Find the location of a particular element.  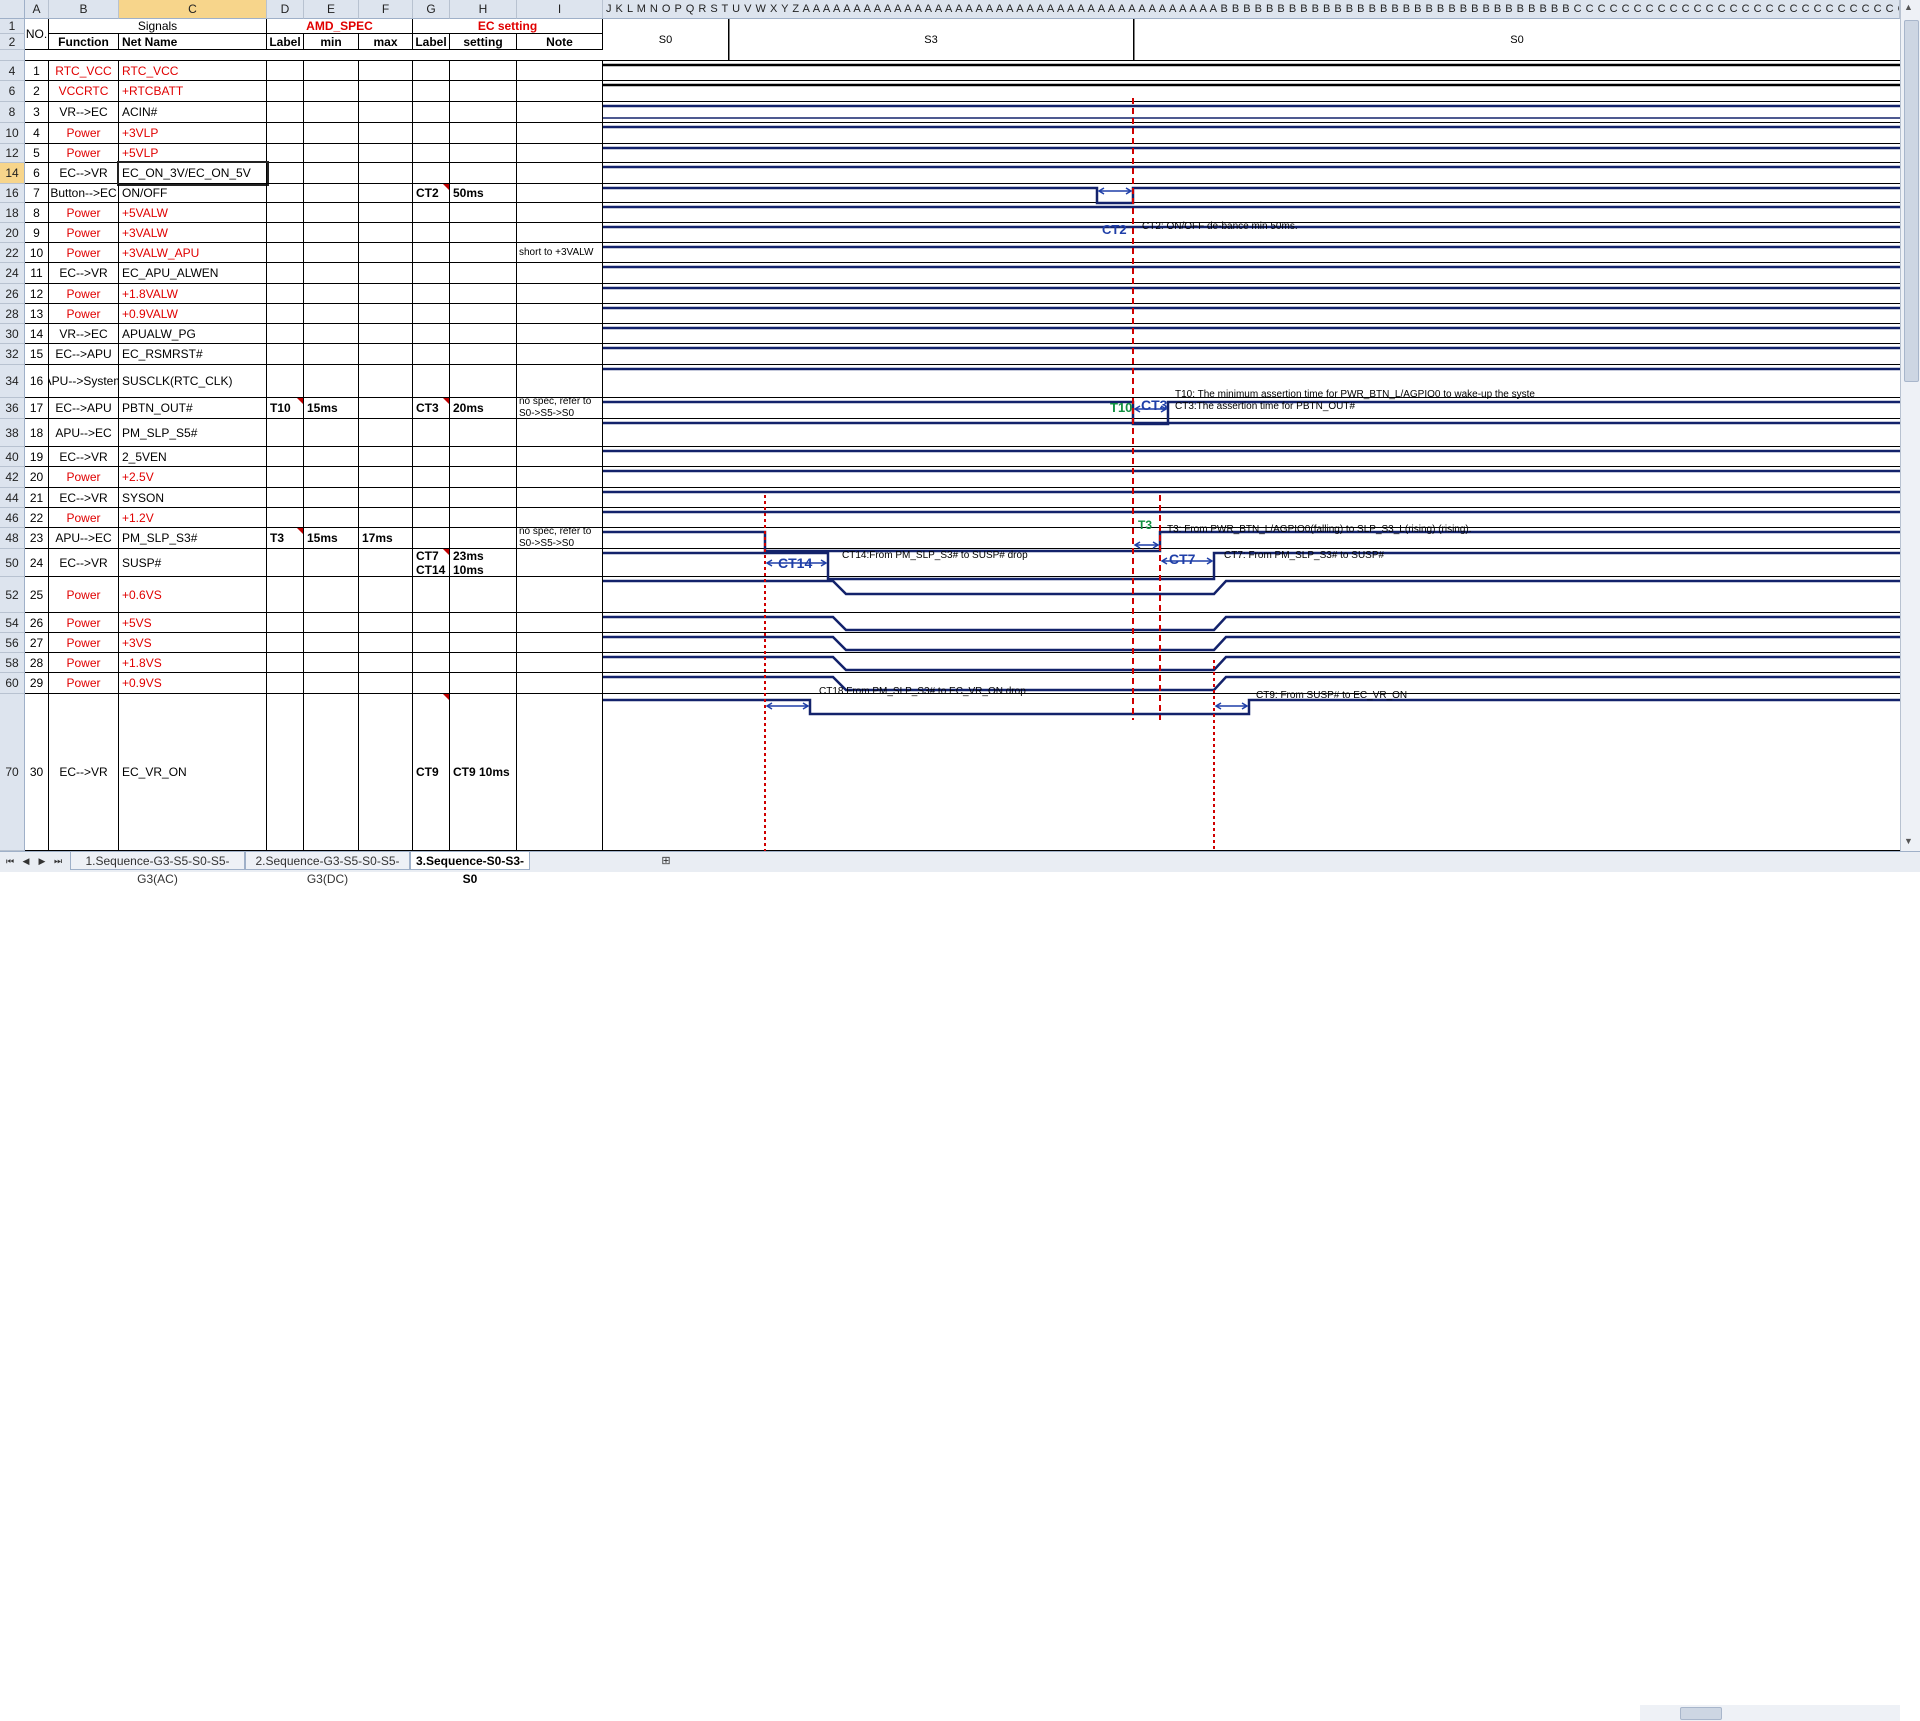

waveform-ec-vr-on is located at coordinates (1251, 707).